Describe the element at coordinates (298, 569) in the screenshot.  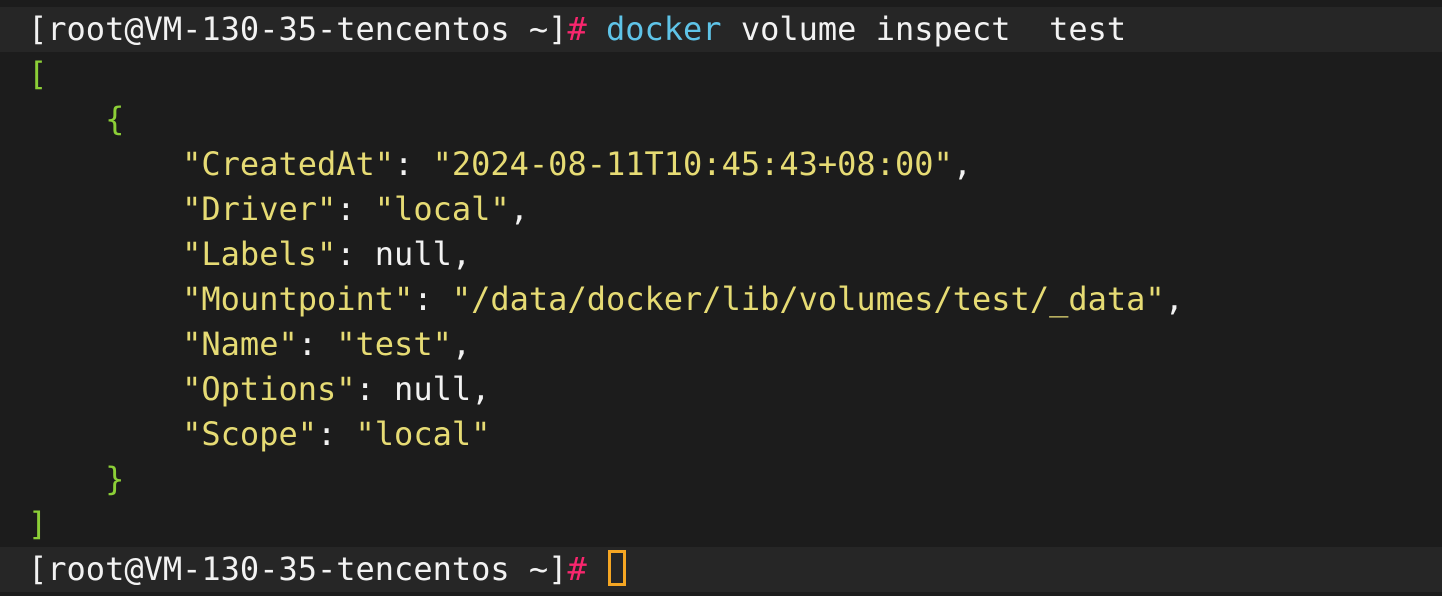
I see `shell-prompt-active: [root@VM-130-35-tencentos ~]` at that location.